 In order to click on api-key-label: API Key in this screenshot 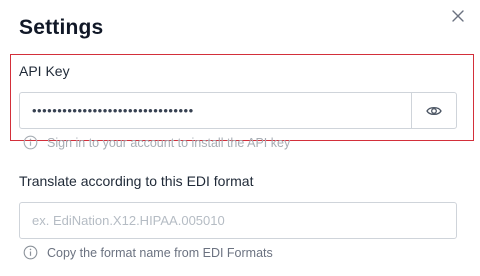, I will do `click(44, 71)`.